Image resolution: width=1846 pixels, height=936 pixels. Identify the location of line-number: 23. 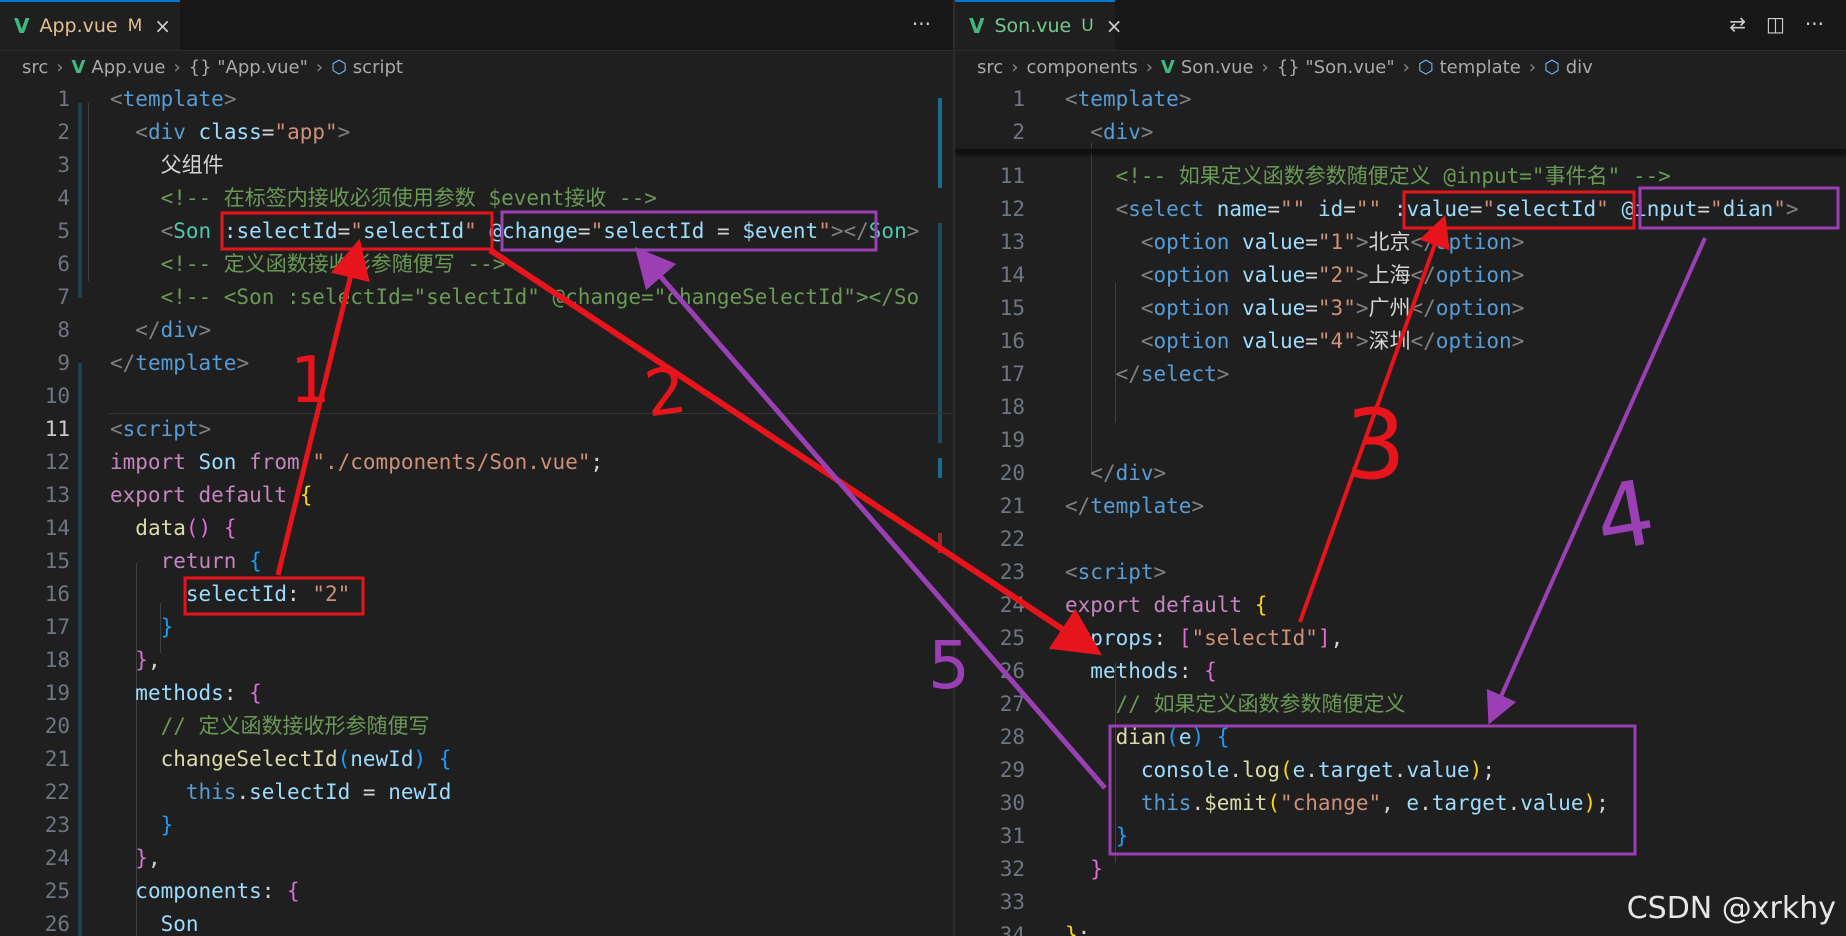
(57, 825).